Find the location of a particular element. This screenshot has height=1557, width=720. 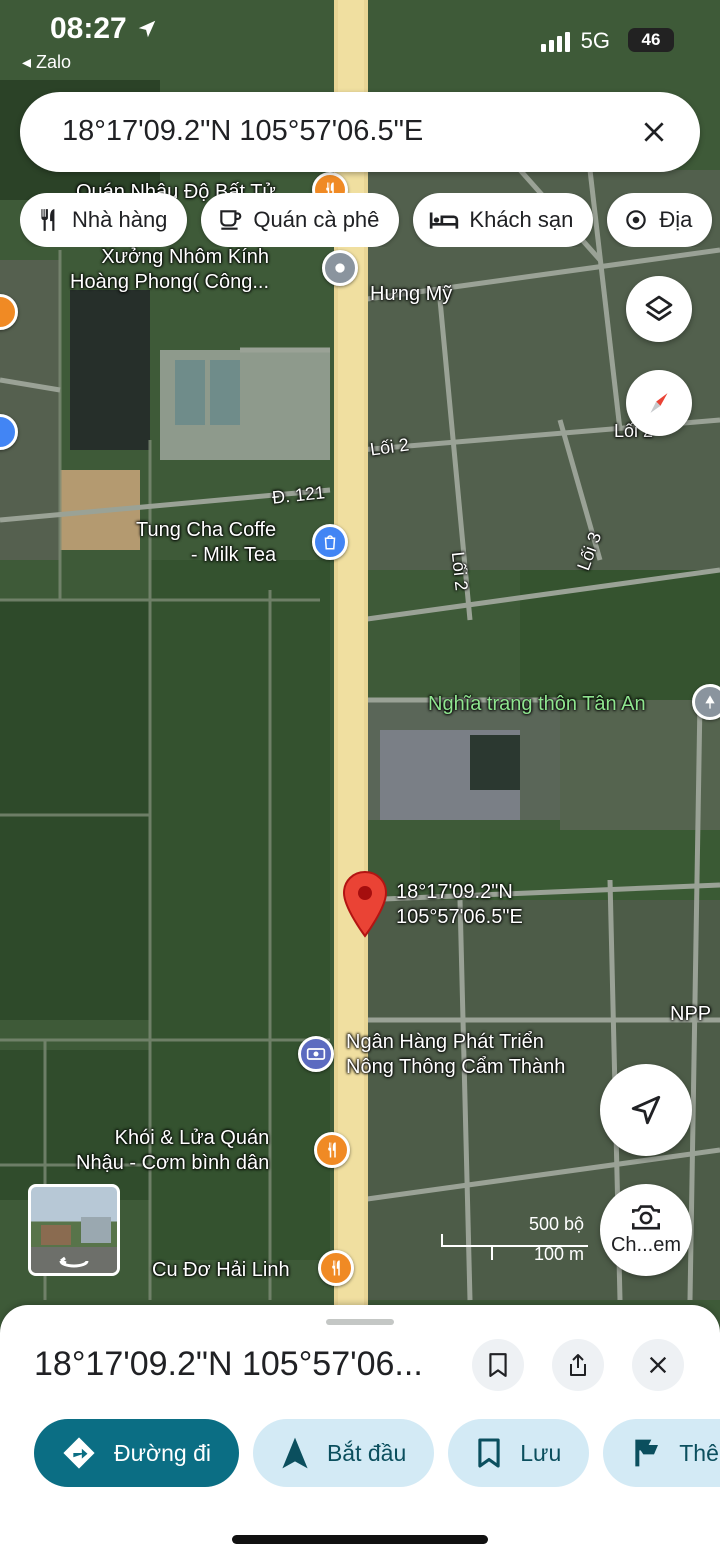

start-label: Bắt đầu is located at coordinates (366, 1452).